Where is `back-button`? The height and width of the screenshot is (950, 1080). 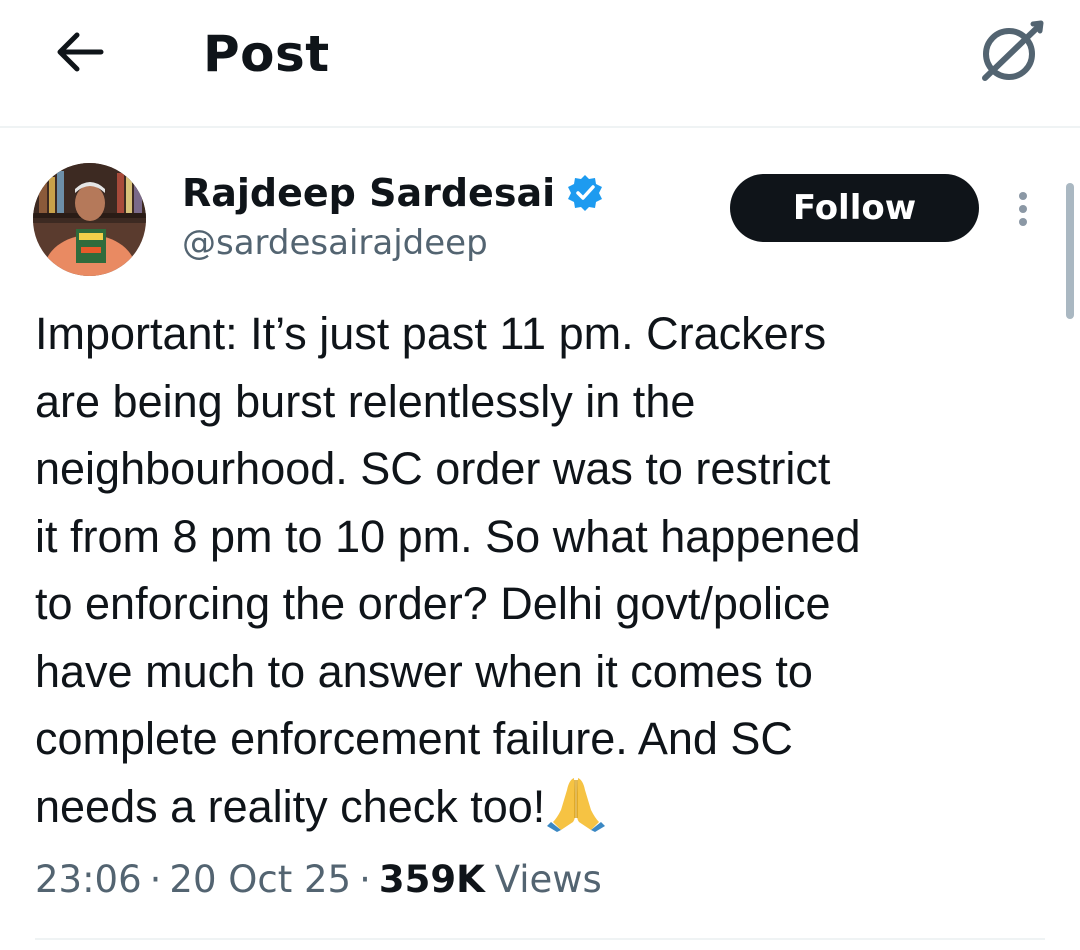
back-button is located at coordinates (79, 52).